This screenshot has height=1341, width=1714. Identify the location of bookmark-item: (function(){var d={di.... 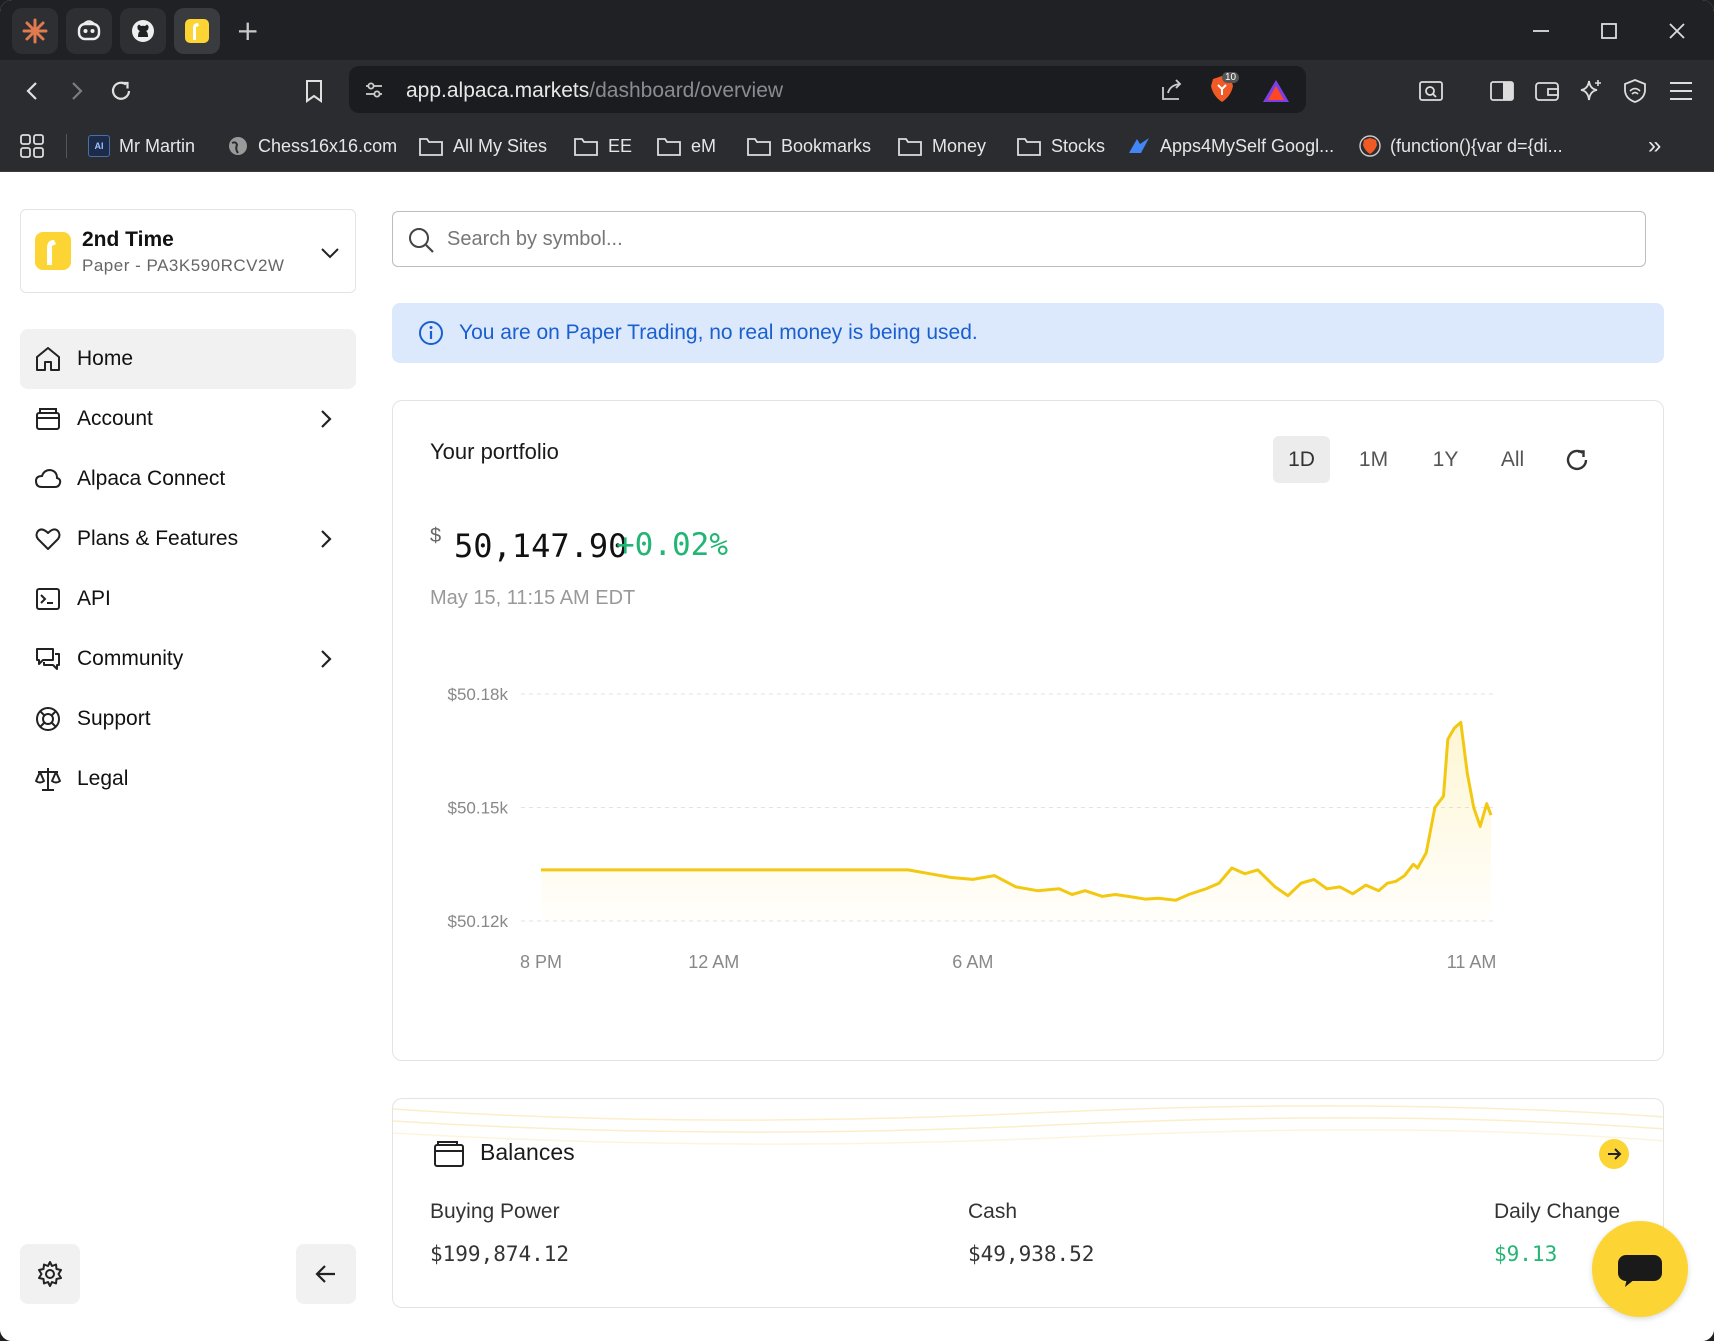
(1461, 146).